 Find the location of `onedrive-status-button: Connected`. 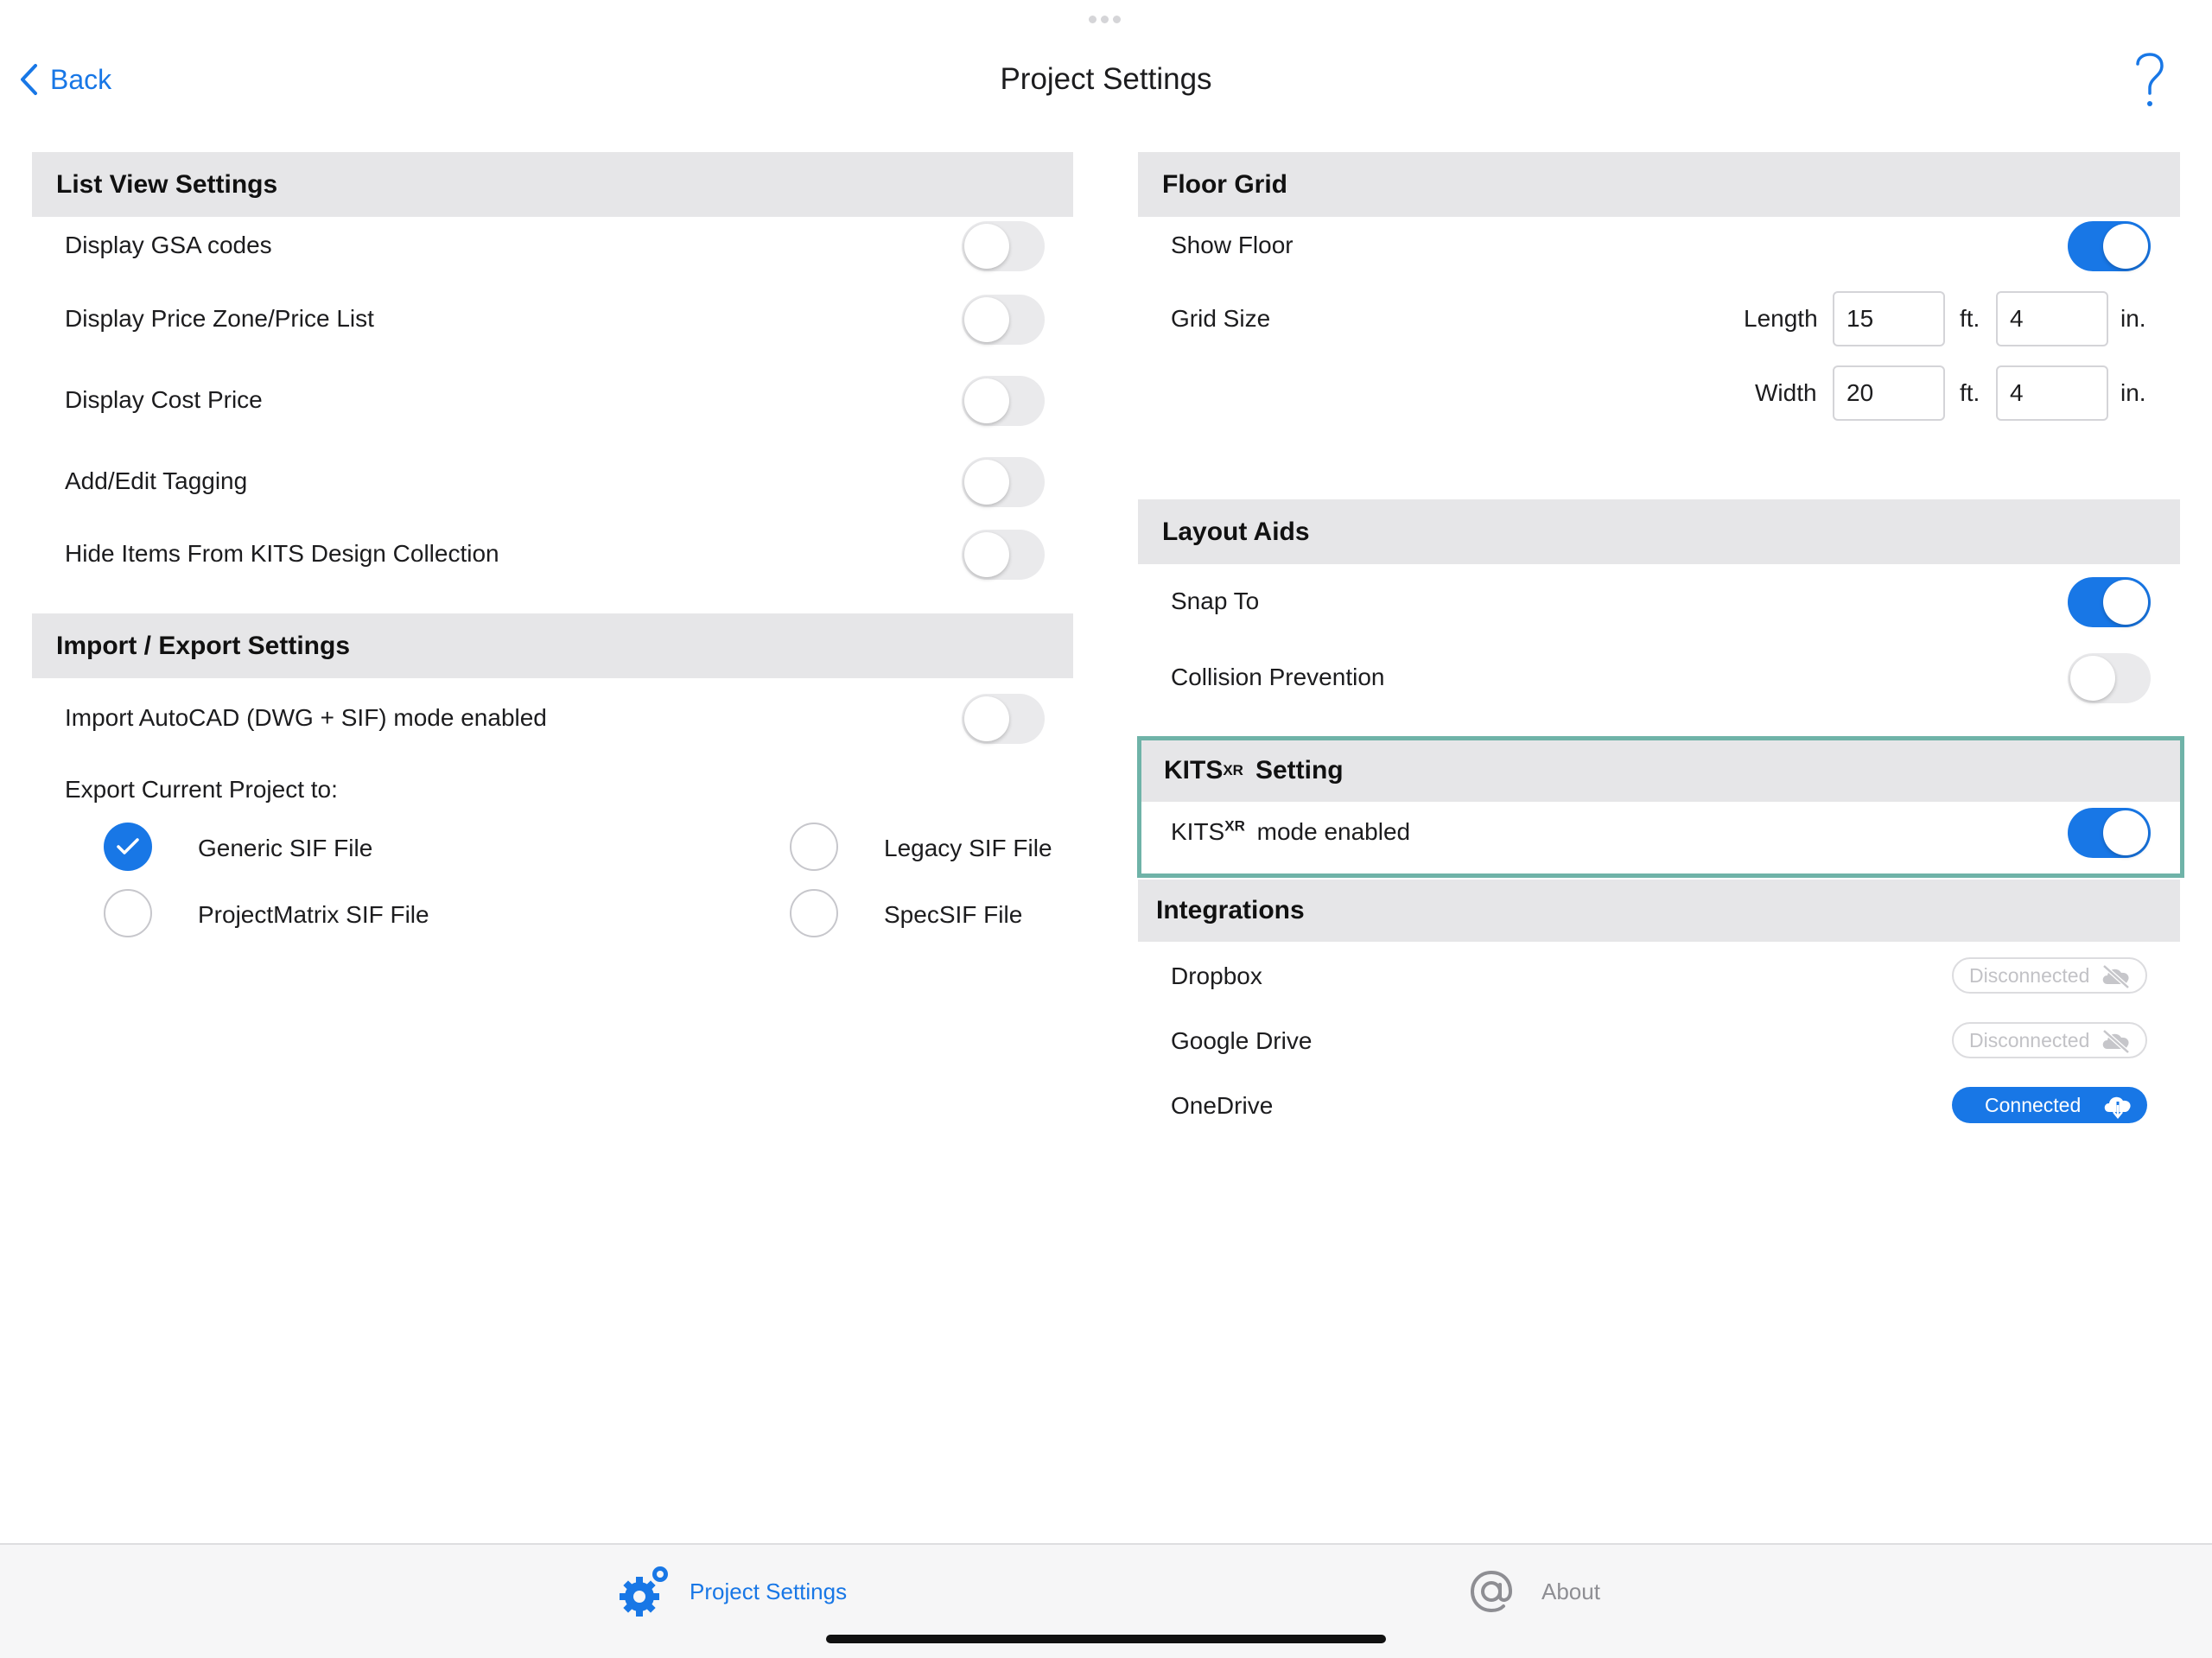

onedrive-status-button: Connected is located at coordinates (2049, 1105).